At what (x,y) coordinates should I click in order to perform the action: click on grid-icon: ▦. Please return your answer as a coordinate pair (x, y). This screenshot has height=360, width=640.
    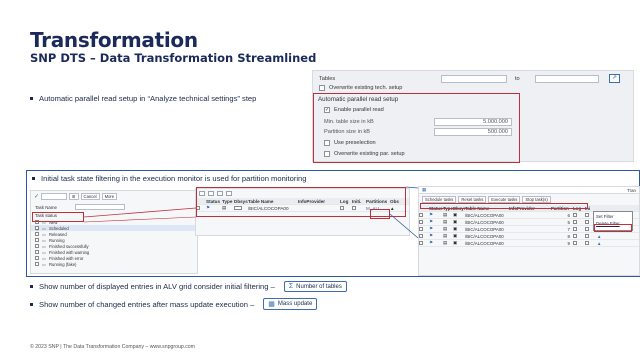
    Looking at the image, I should click on (424, 189).